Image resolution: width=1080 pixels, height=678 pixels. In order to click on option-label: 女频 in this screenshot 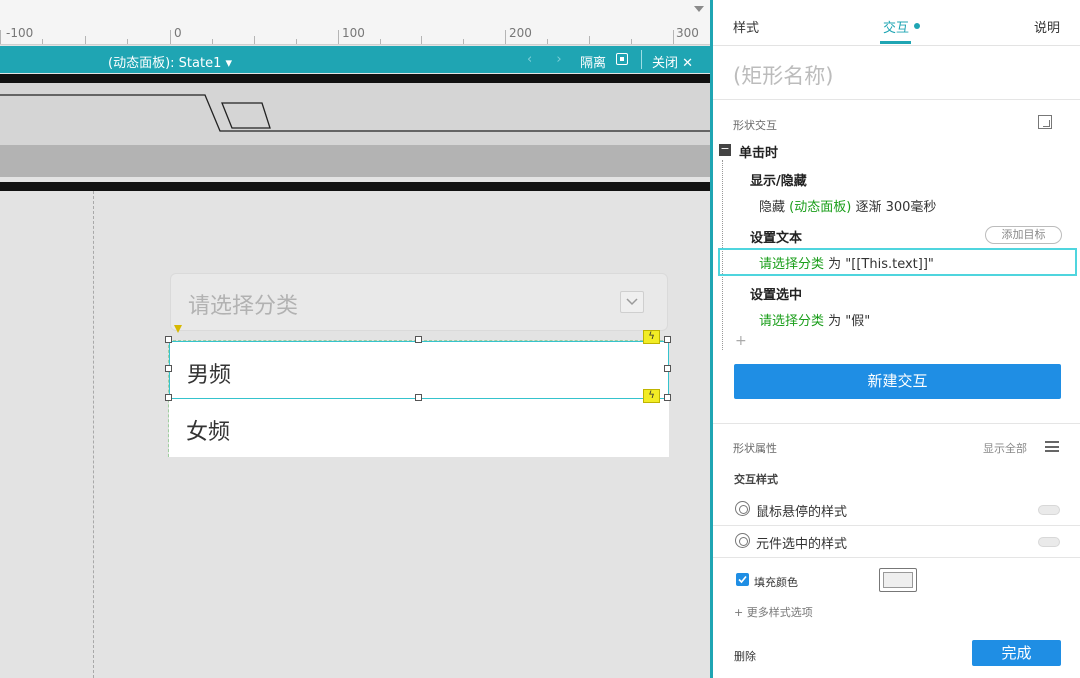, I will do `click(208, 432)`.